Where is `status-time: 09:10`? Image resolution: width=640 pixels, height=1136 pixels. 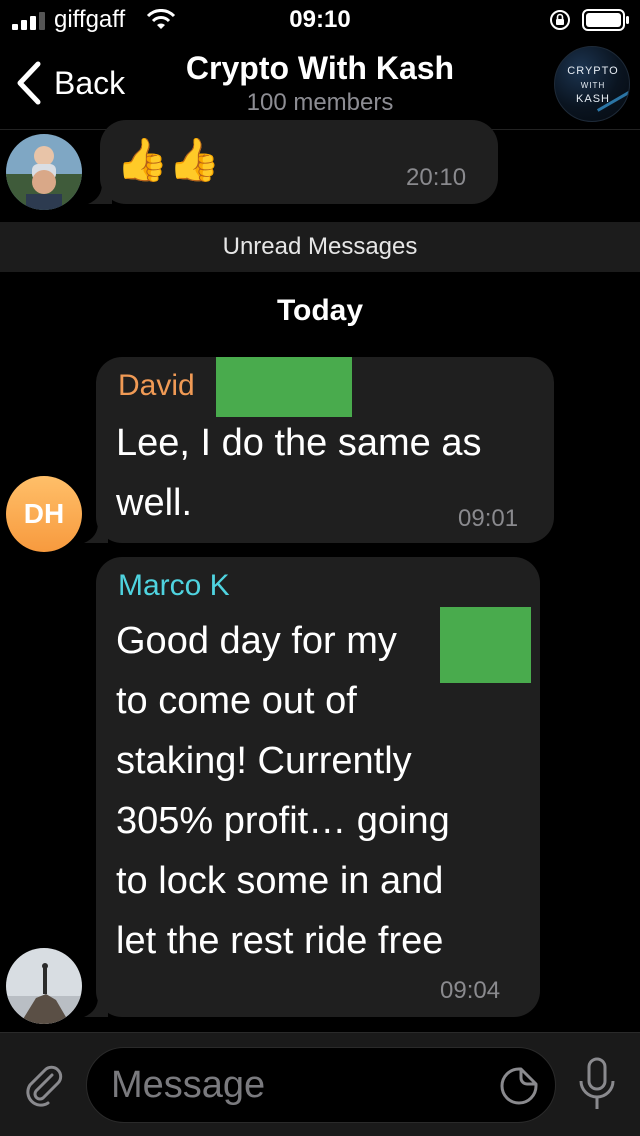
status-time: 09:10 is located at coordinates (320, 19).